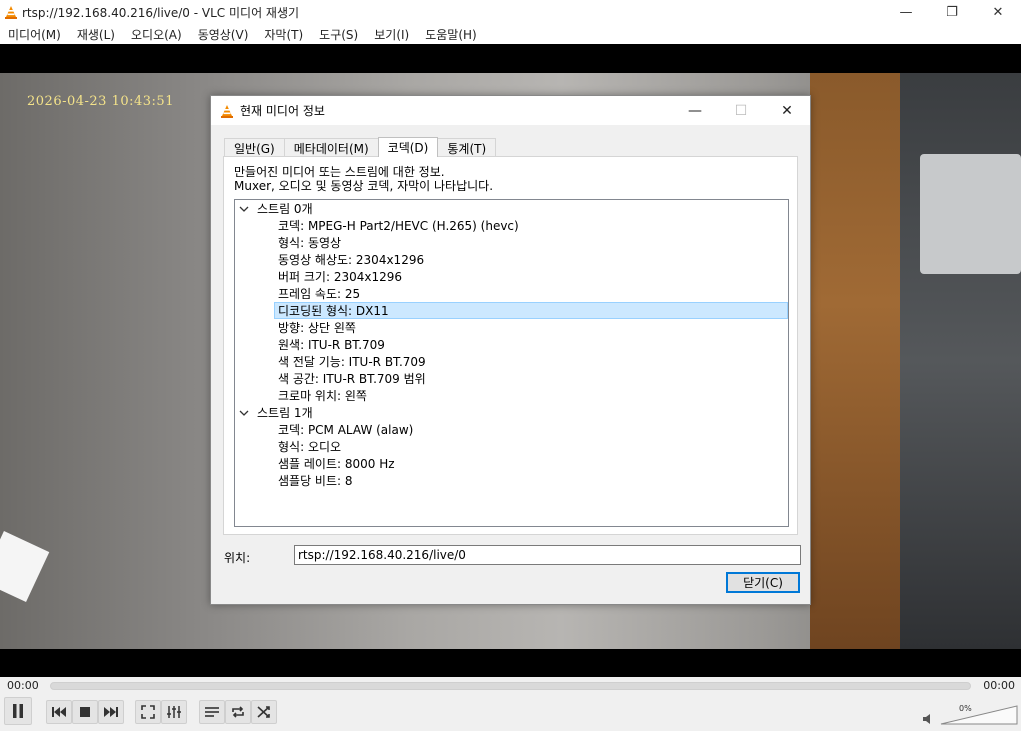 The width and height of the screenshot is (1021, 731). What do you see at coordinates (282, 111) in the screenshot?
I see `dialog-title: 현재 미디어 정보` at bounding box center [282, 111].